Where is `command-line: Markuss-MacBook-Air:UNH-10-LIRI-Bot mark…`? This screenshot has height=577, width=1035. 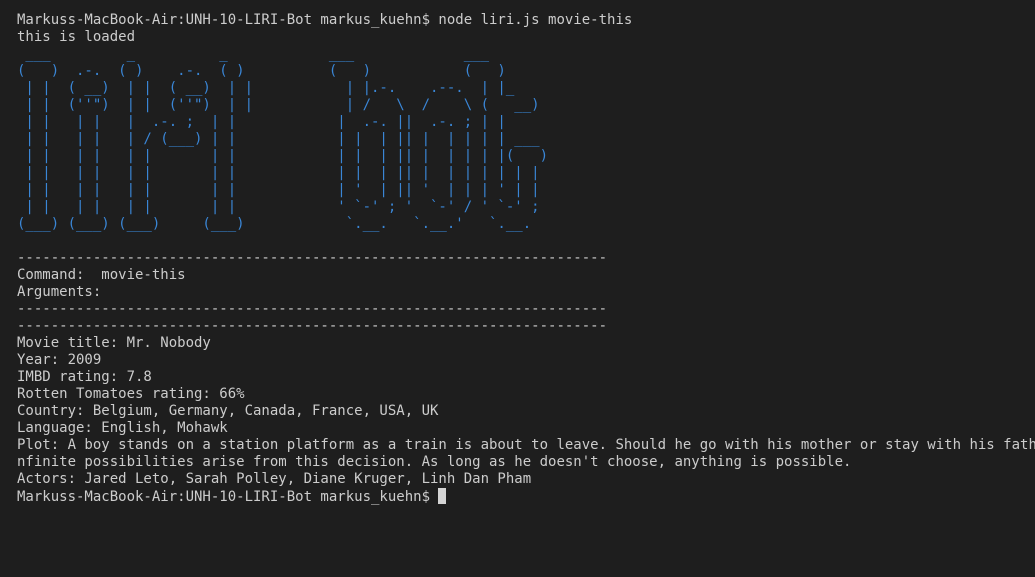
command-line: Markuss-MacBook-Air:UNH-10-LIRI-Bot mark… is located at coordinates (325, 20).